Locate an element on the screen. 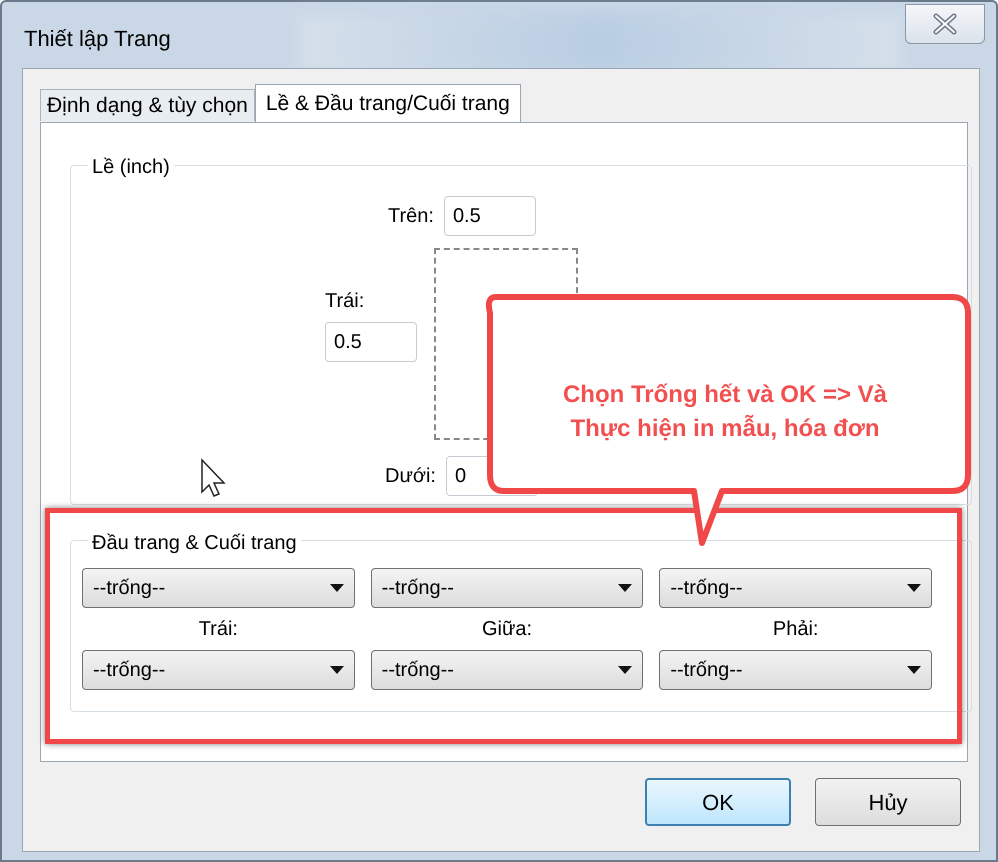 The image size is (998, 862). field-label: Trên: is located at coordinates (411, 216).